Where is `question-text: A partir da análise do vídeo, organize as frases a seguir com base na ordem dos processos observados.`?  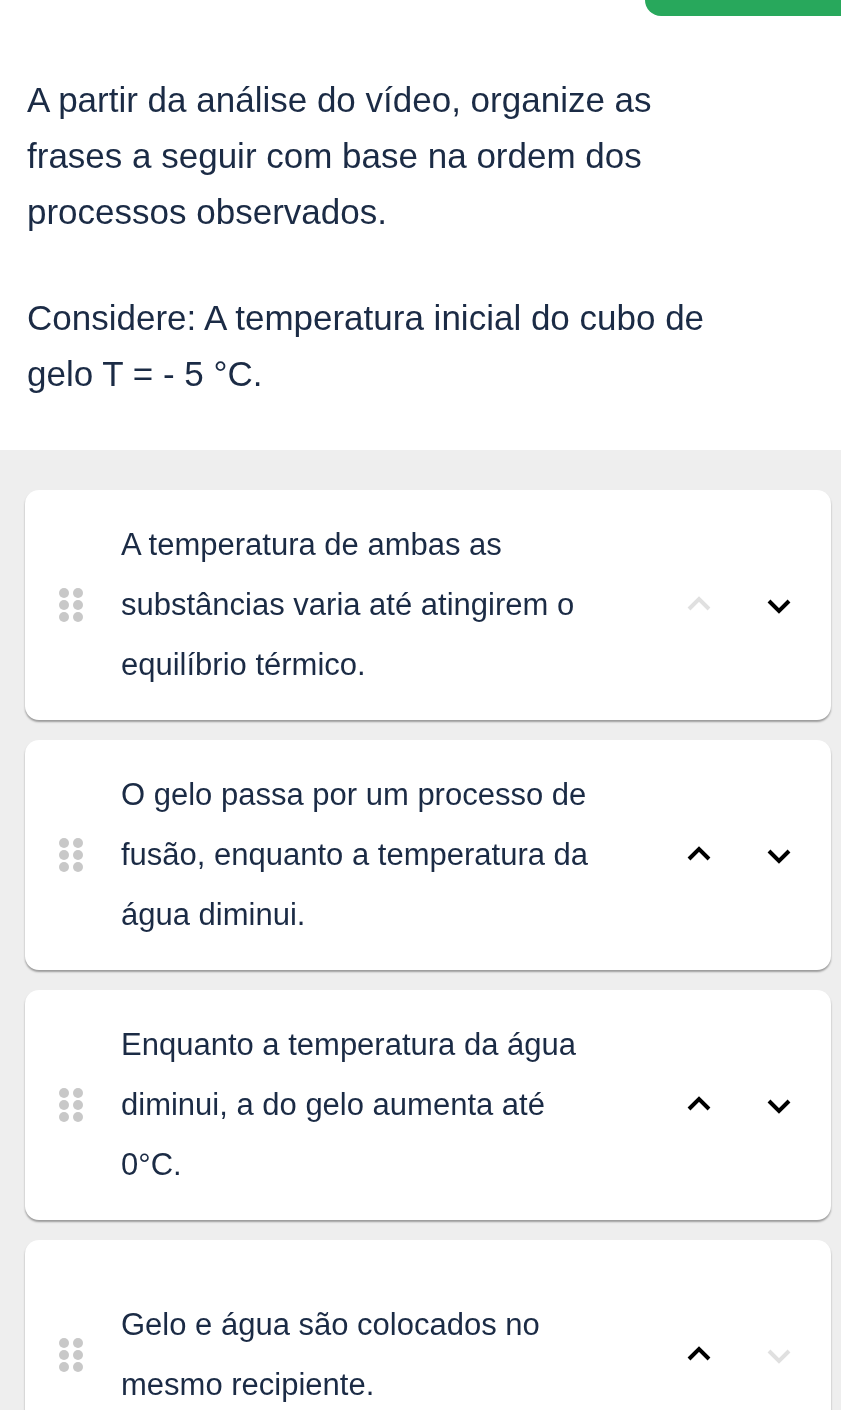 question-text: A partir da análise do vídeo, organize as frases a seguir com base na ordem dos processos observados. is located at coordinates (340, 156).